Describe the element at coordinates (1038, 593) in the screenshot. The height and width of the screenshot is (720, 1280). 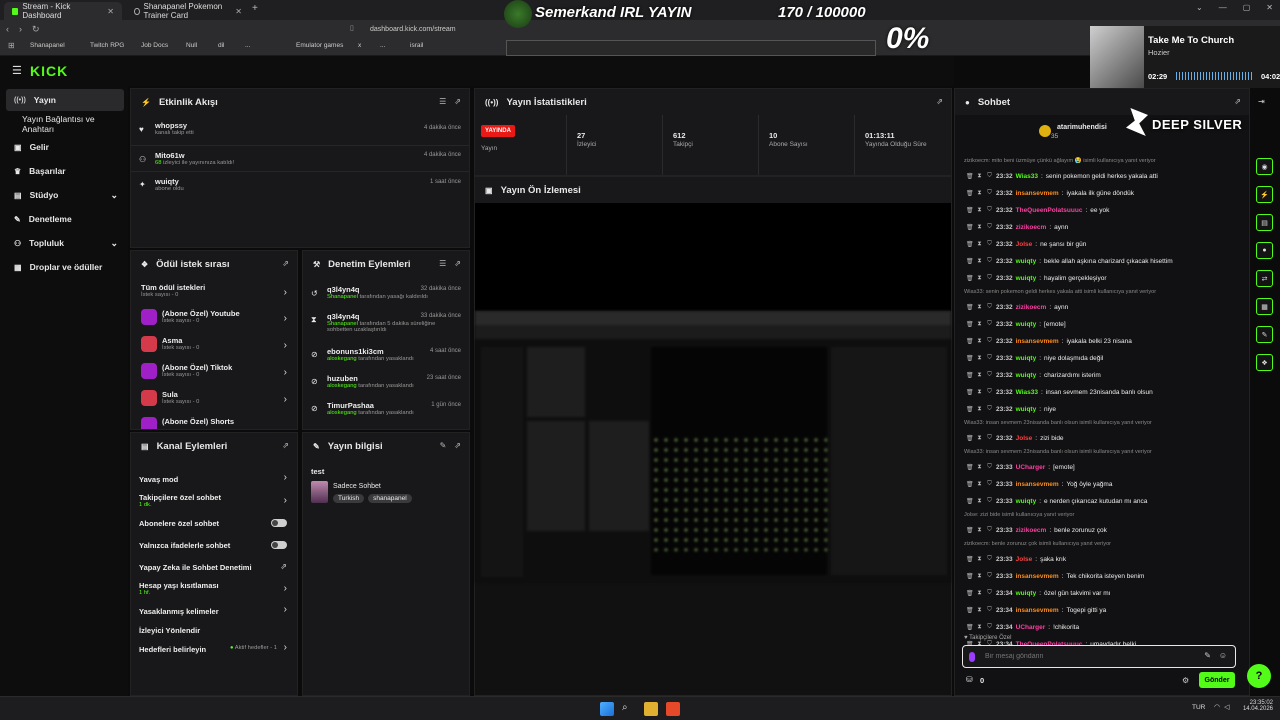
I see `chat-message: 🗑 ⧗ ⛉ 23:34 wuiqty: özel gün takvimi var mı` at that location.